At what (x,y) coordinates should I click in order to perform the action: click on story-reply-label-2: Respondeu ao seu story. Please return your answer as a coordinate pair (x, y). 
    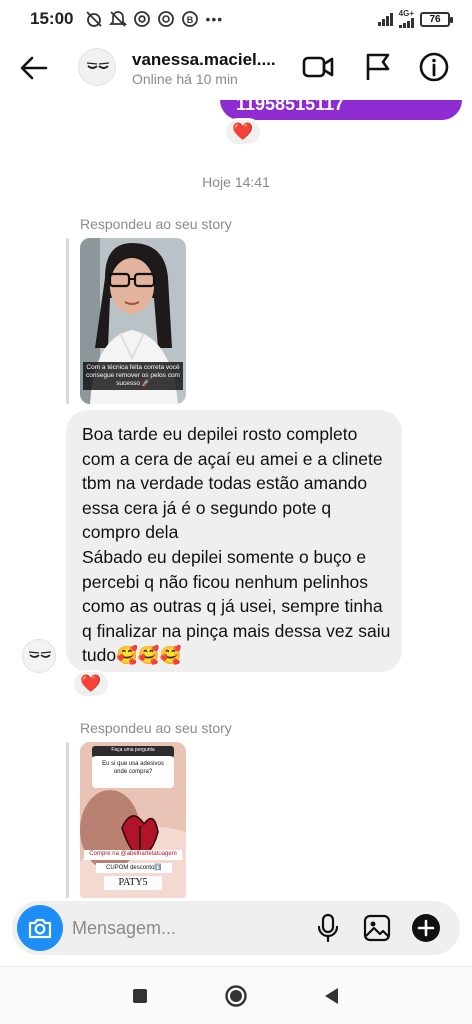
    Looking at the image, I should click on (156, 728).